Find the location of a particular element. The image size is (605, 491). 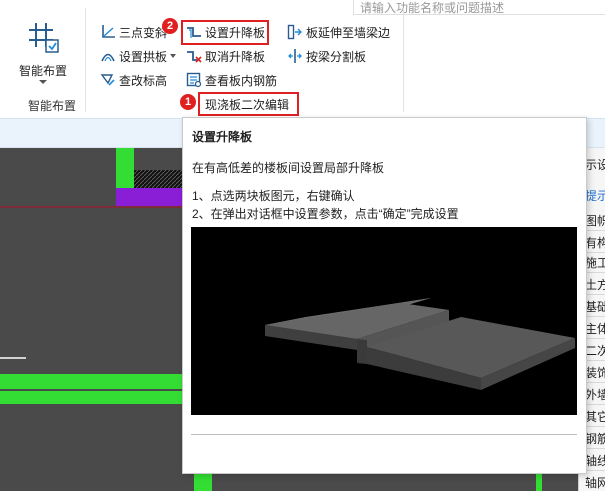

arch-slab-icon is located at coordinates (108, 56).